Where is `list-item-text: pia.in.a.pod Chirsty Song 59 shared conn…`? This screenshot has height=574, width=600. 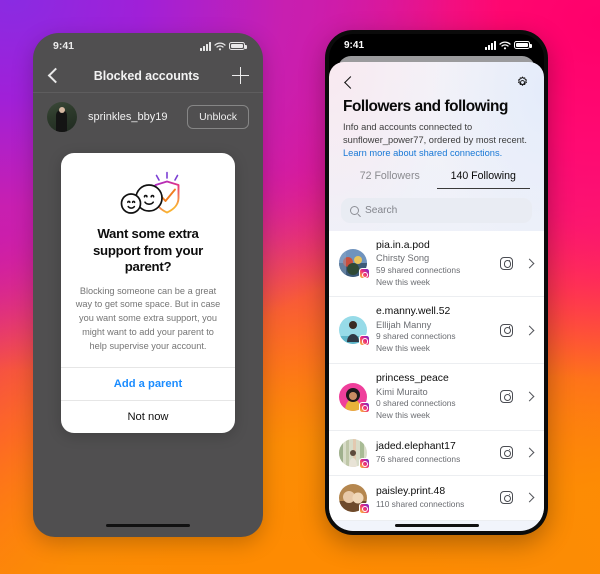
list-item-text: pia.in.a.pod Chirsty Song 59 shared conn… is located at coordinates (433, 264).